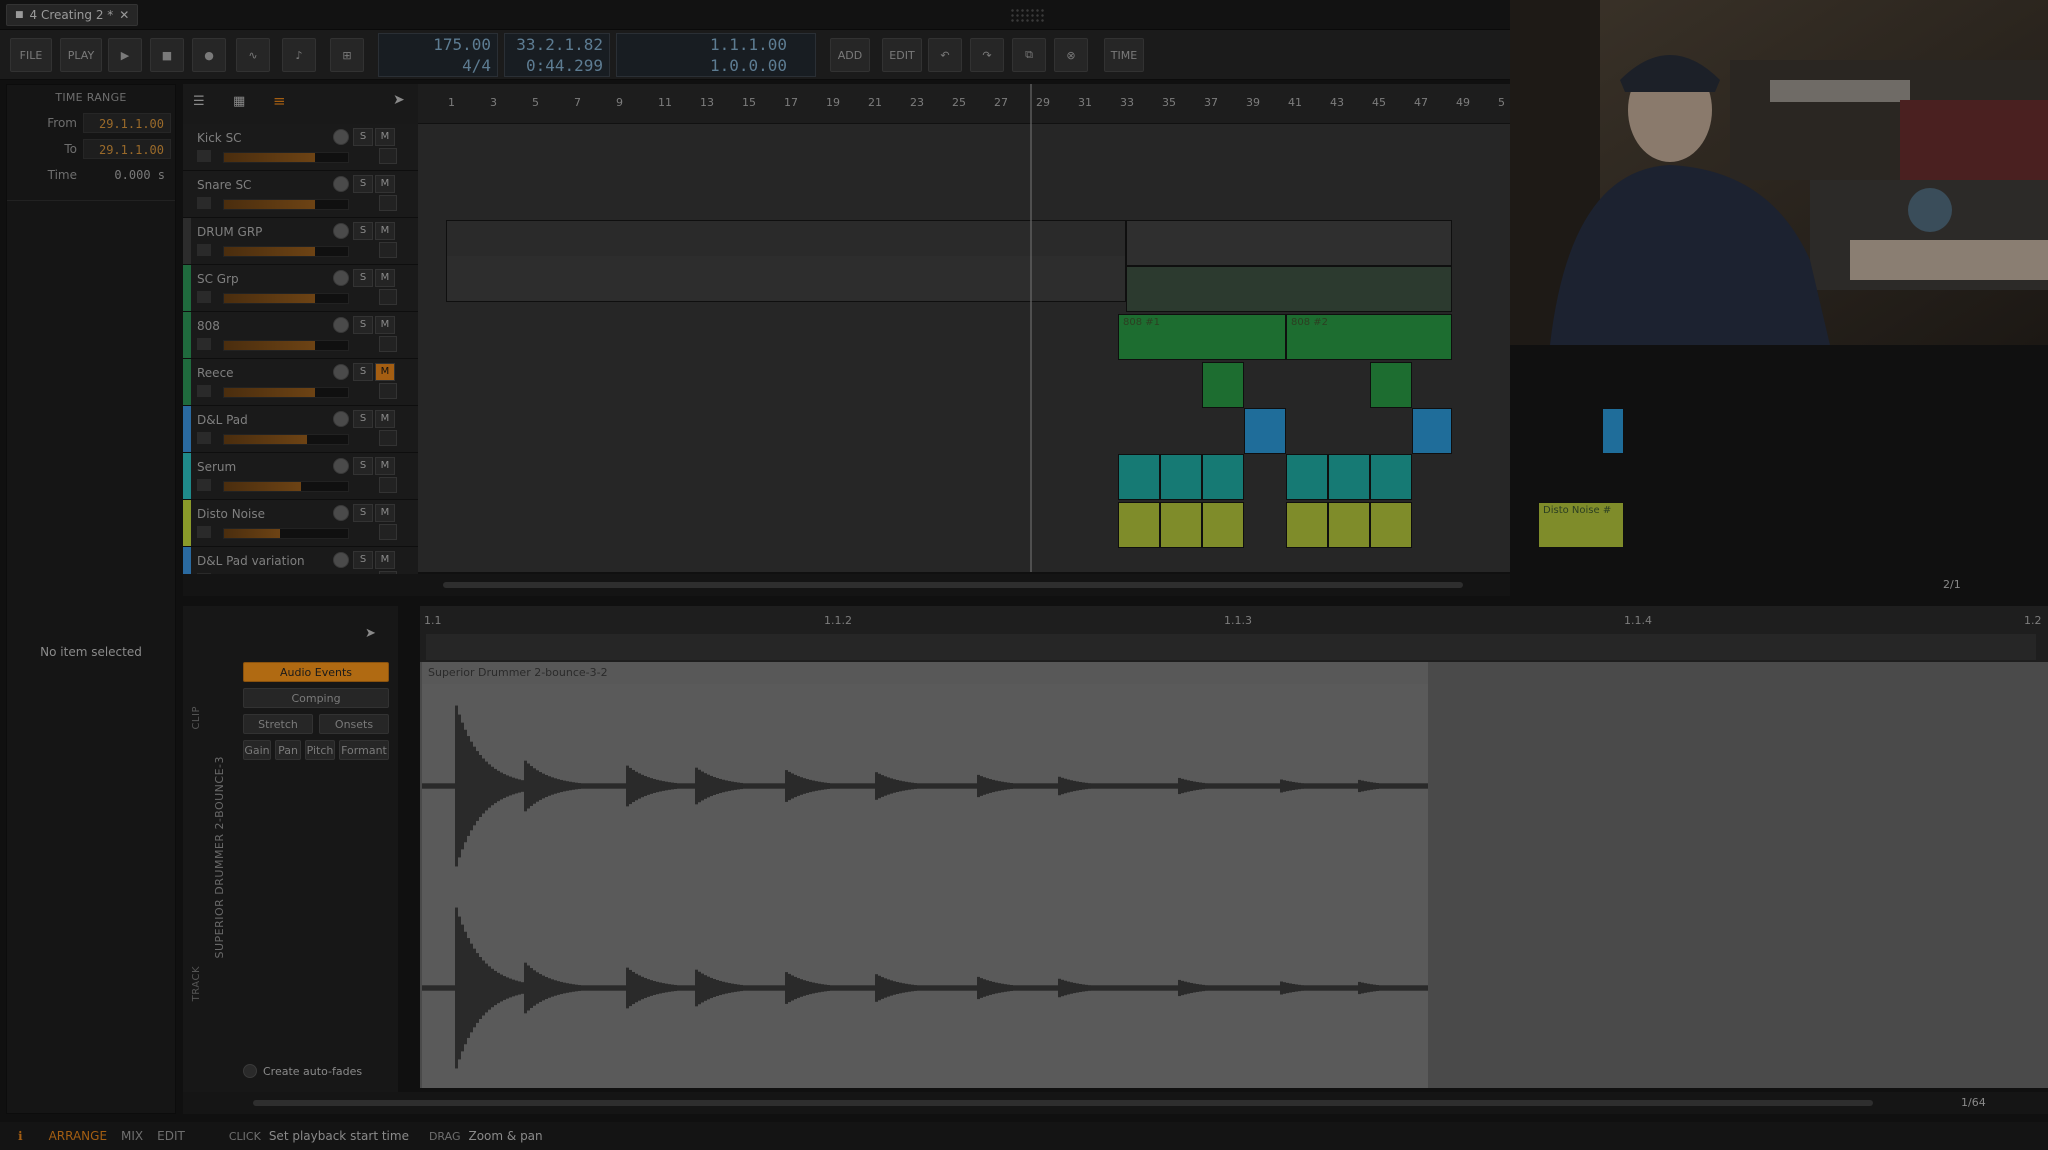  I want to click on editor-pointer-icon: ➤, so click(370, 633).